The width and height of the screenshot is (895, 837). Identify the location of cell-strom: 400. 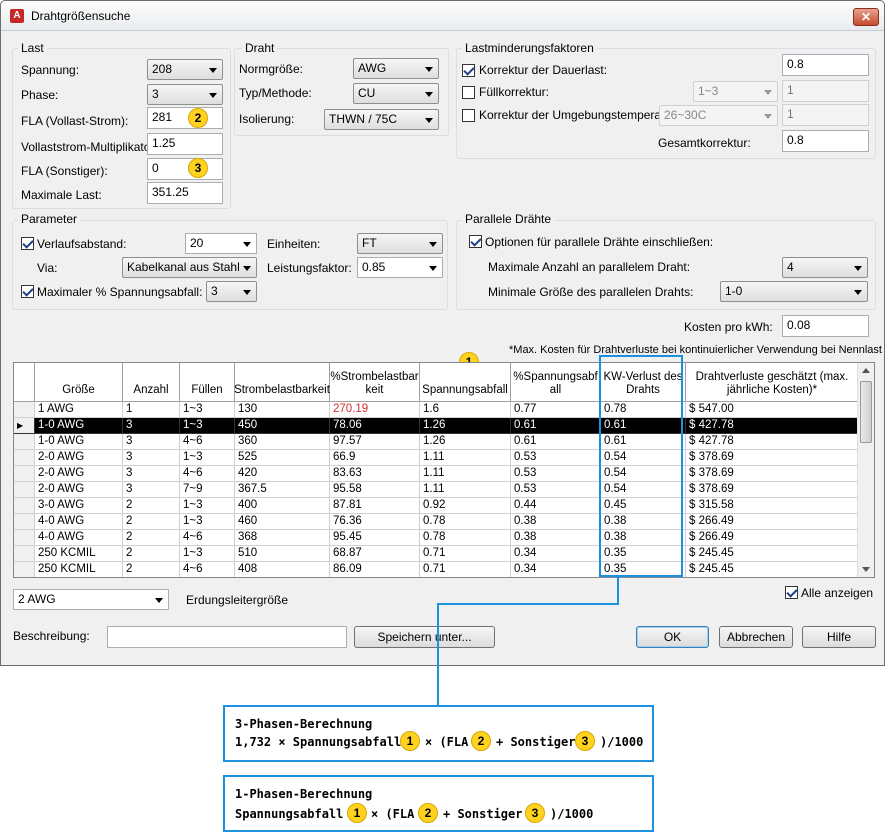
(282, 506).